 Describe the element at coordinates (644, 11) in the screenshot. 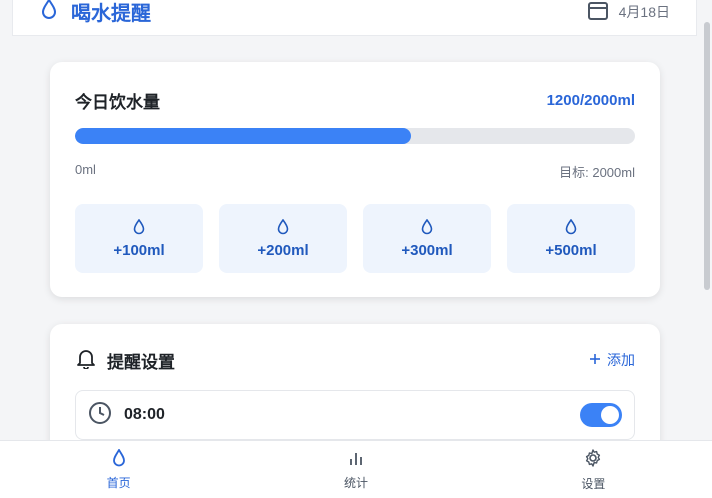

I see `date-text: 4月18日` at that location.